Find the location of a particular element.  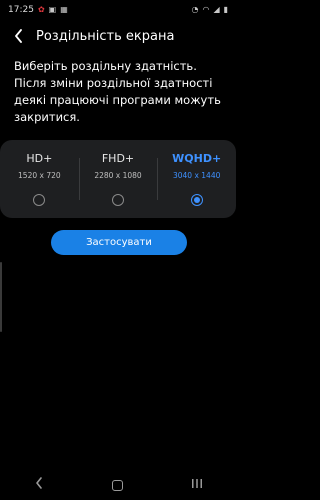

huawei-app-icon: ✿ is located at coordinates (41, 9).